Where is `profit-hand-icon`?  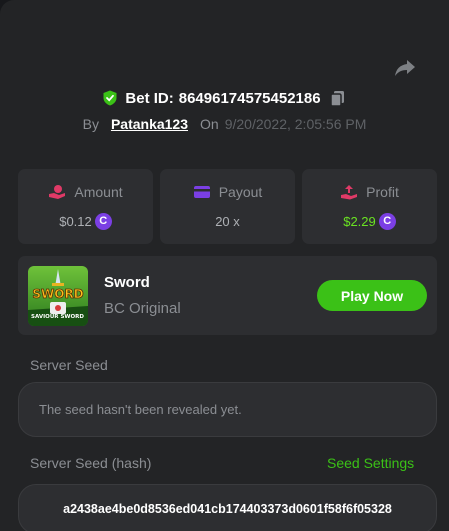
profit-hand-icon is located at coordinates (349, 192).